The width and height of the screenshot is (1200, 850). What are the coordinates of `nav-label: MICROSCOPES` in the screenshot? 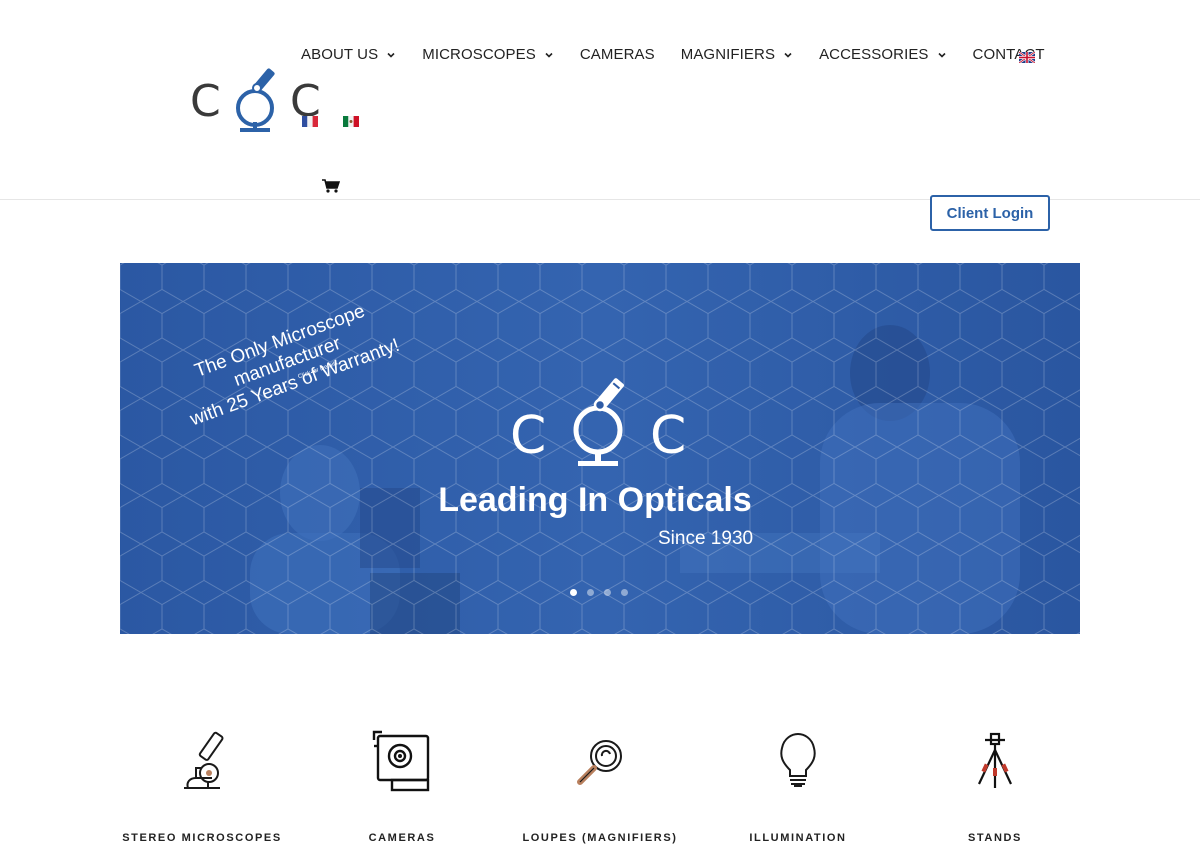 It's located at (479, 54).